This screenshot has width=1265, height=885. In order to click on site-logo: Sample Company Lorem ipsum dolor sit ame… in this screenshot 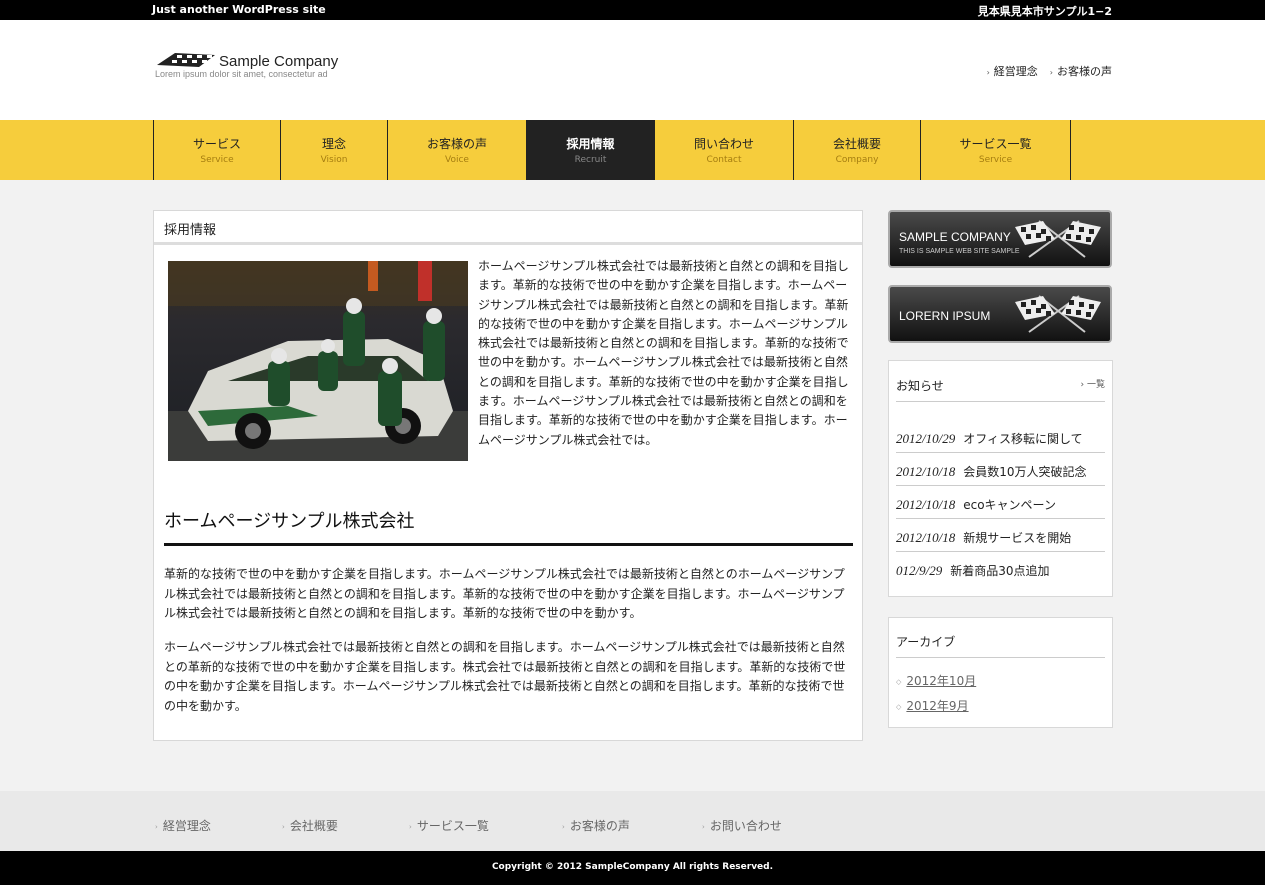, I will do `click(265, 66)`.